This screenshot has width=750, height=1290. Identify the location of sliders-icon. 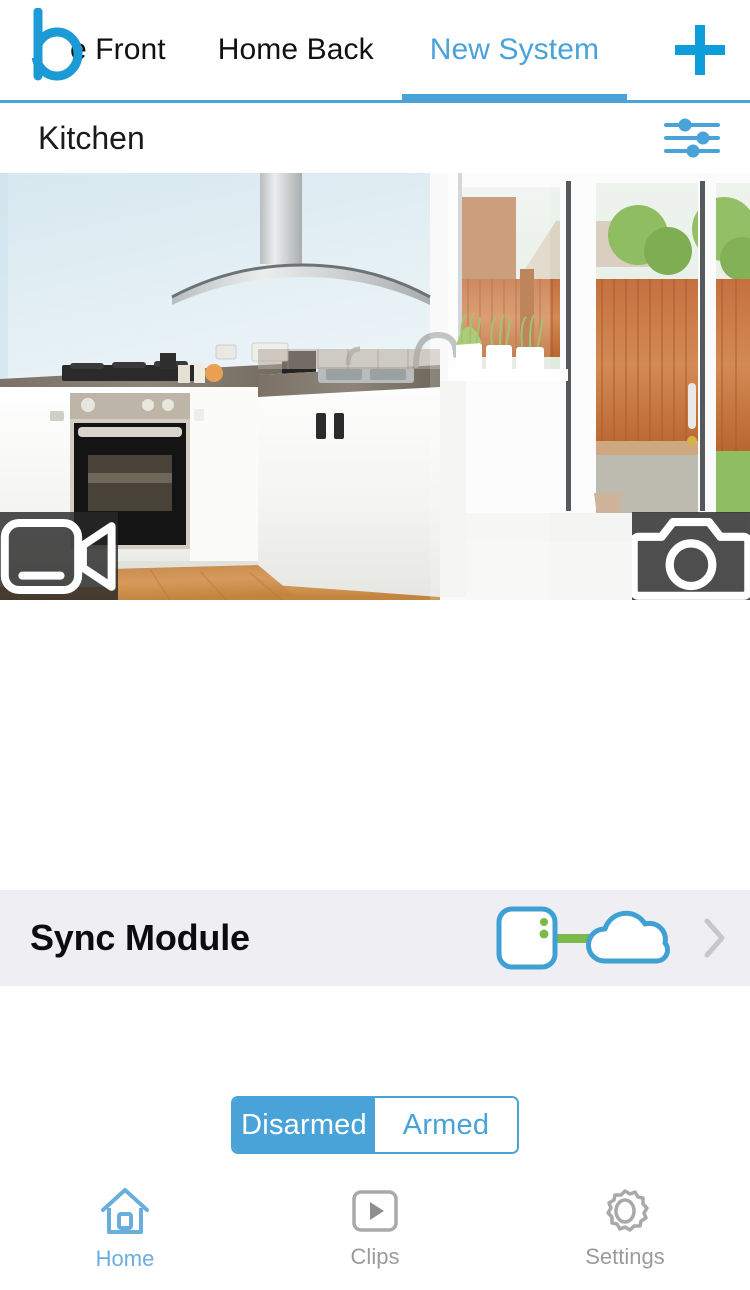
(692, 138).